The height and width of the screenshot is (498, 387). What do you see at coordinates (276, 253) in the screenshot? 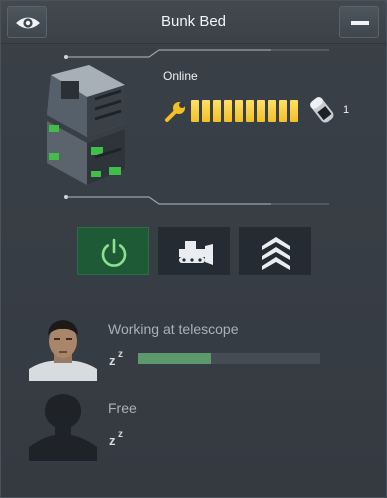
I see `chevrons-up-icon` at bounding box center [276, 253].